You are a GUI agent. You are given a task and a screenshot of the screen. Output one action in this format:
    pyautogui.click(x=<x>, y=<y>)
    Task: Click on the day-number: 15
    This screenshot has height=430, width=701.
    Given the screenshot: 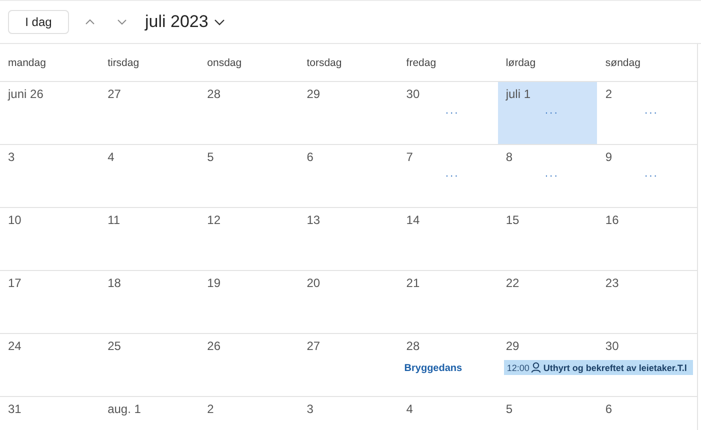 What is the action you would take?
    pyautogui.click(x=513, y=220)
    